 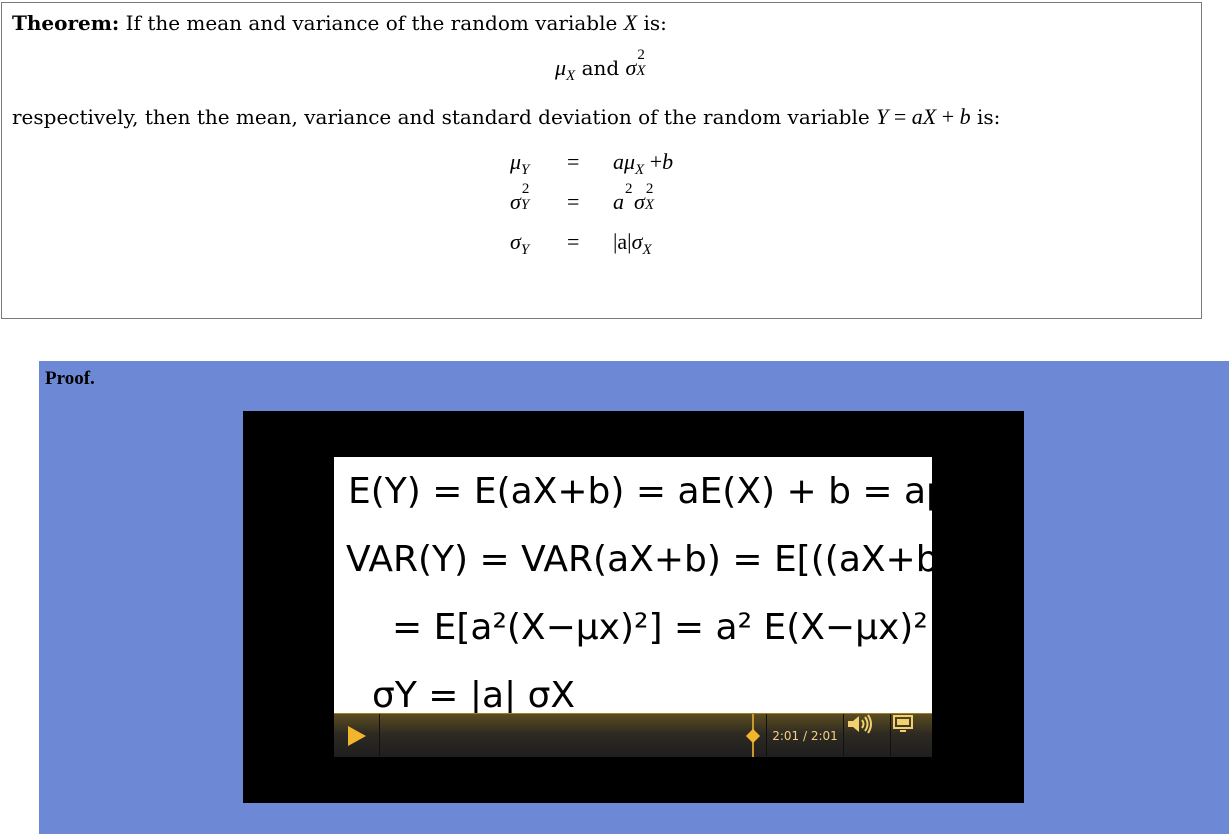 What do you see at coordinates (912, 735) in the screenshot?
I see `fullscreen-button` at bounding box center [912, 735].